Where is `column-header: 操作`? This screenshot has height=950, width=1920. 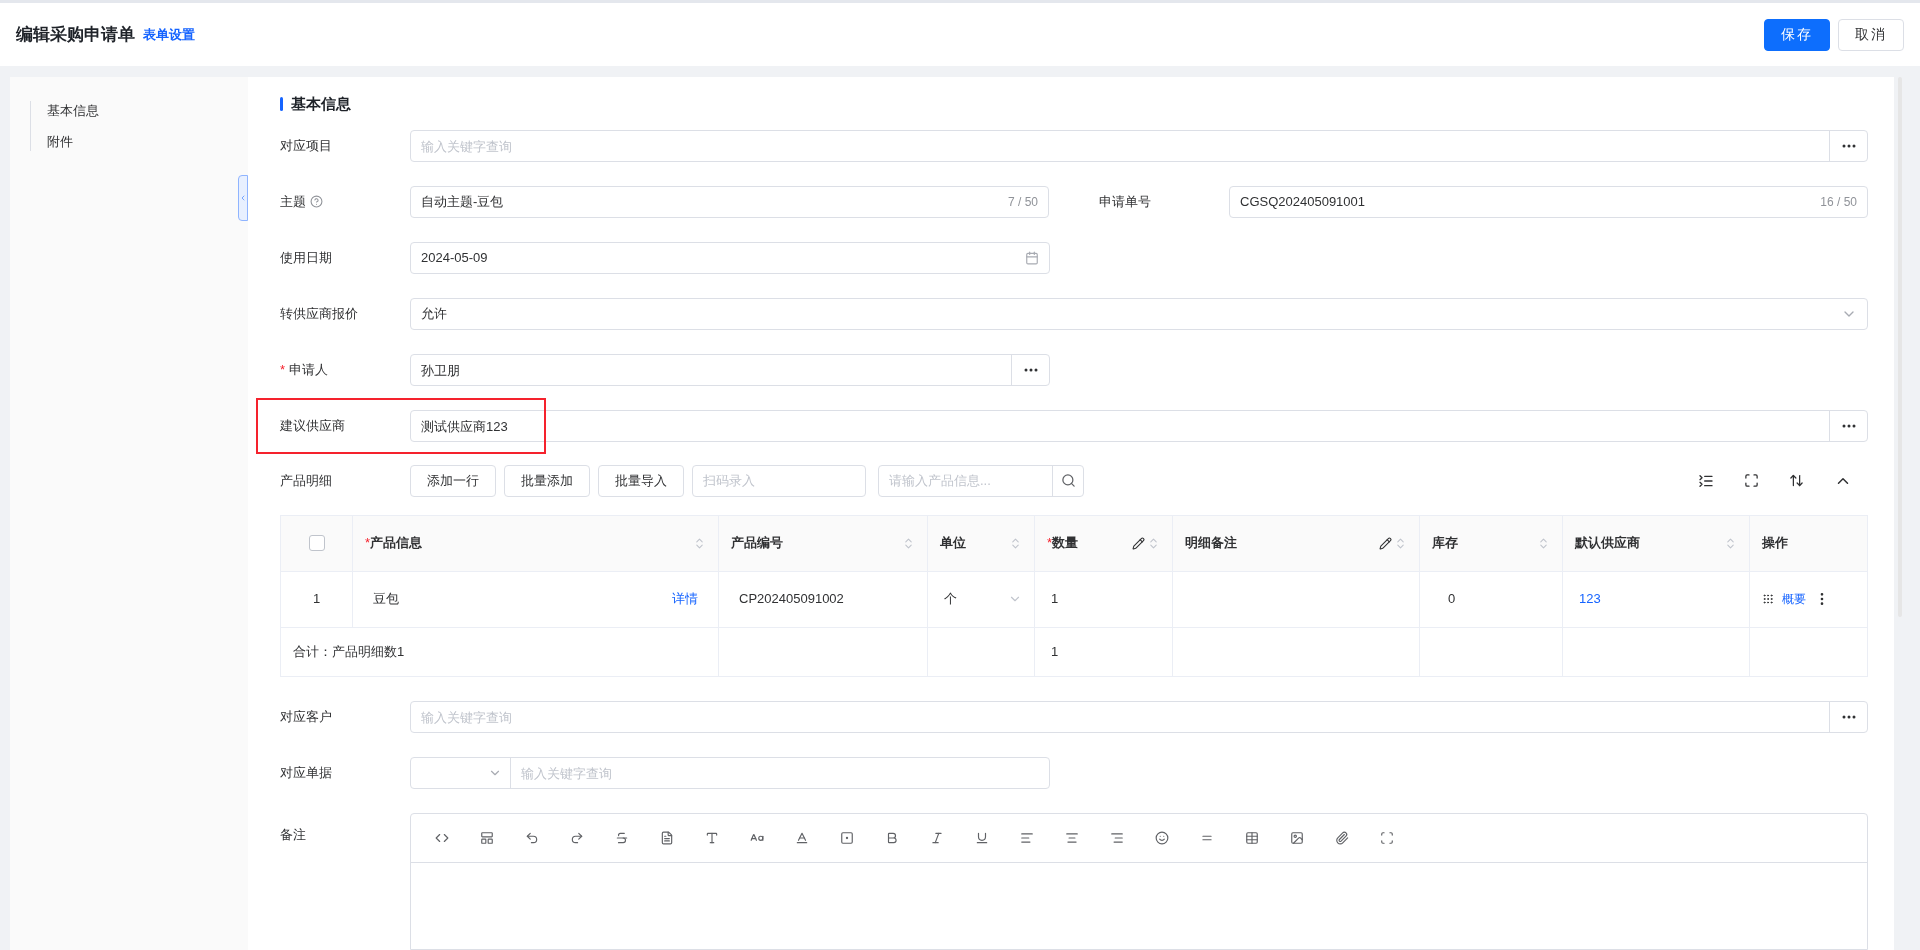 column-header: 操作 is located at coordinates (1809, 543).